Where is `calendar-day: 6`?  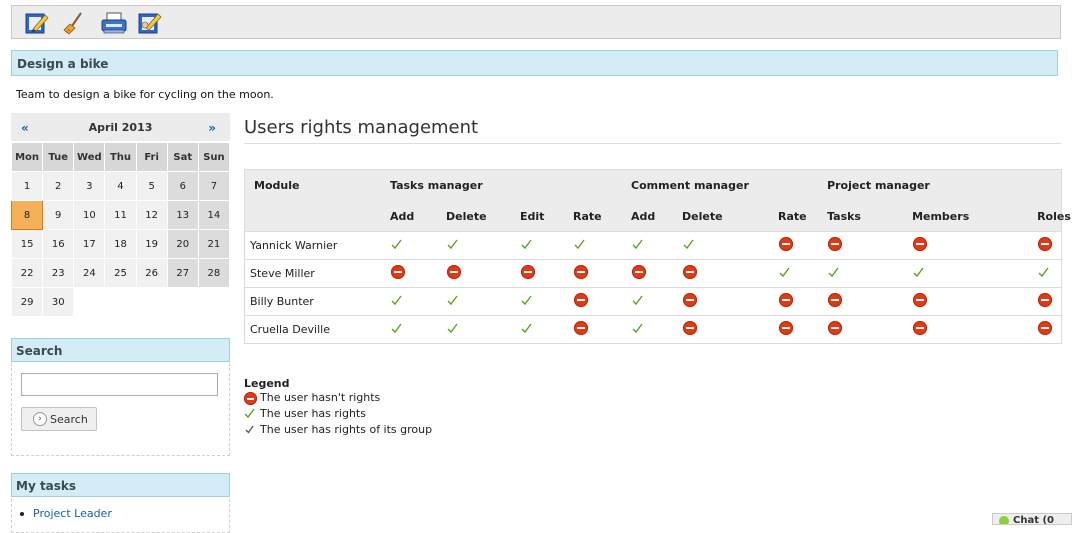
calendar-day: 6 is located at coordinates (182, 186).